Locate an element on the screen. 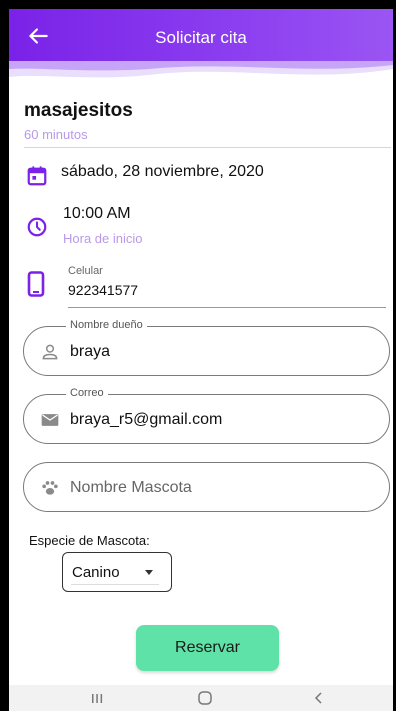 The width and height of the screenshot is (396, 711). time-value: 10:00 AM is located at coordinates (97, 214).